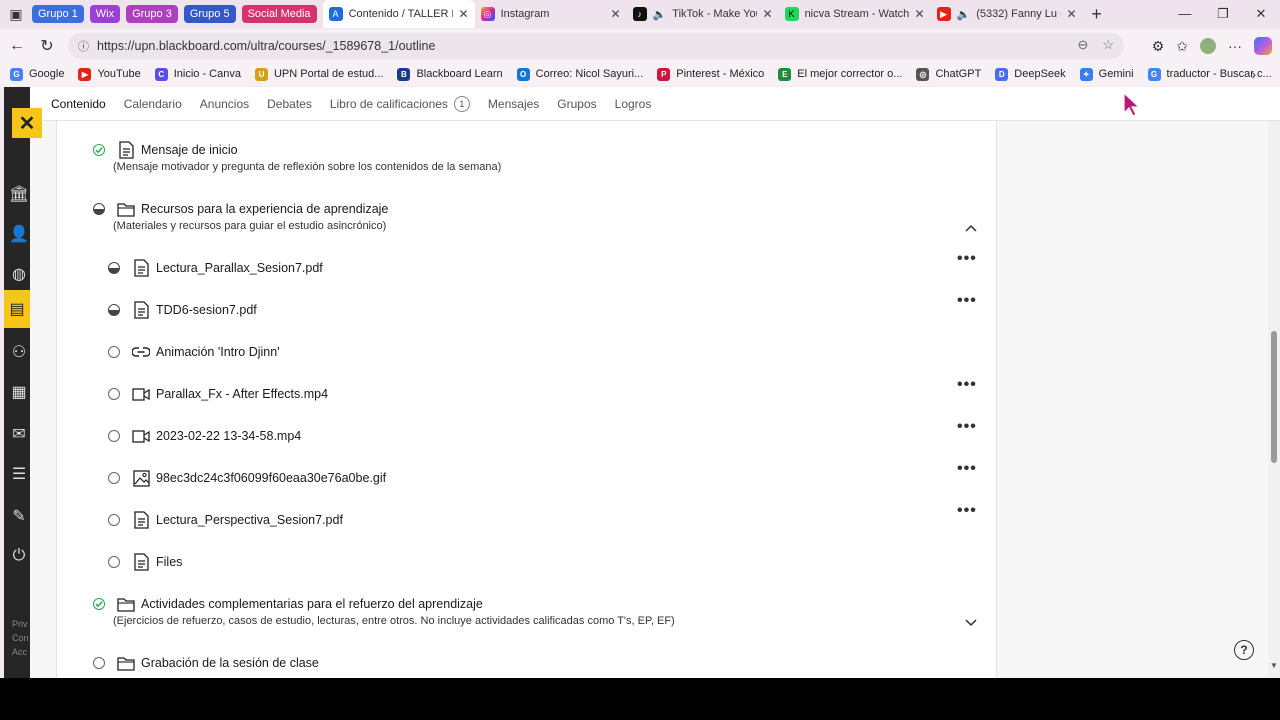 The width and height of the screenshot is (1280, 720). What do you see at coordinates (109, 74) in the screenshot?
I see `bookmark-item: ▶ YouTube` at bounding box center [109, 74].